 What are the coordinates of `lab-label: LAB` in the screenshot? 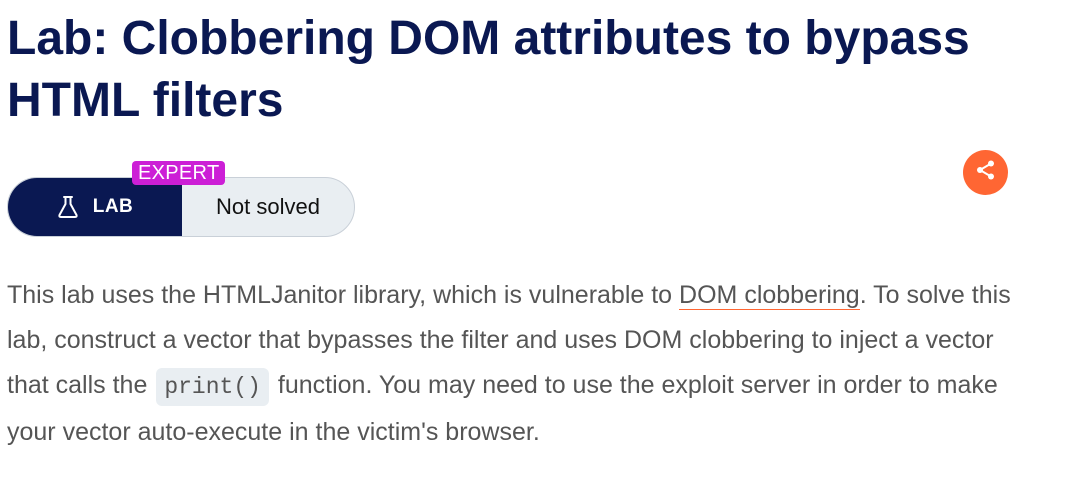 It's located at (113, 206).